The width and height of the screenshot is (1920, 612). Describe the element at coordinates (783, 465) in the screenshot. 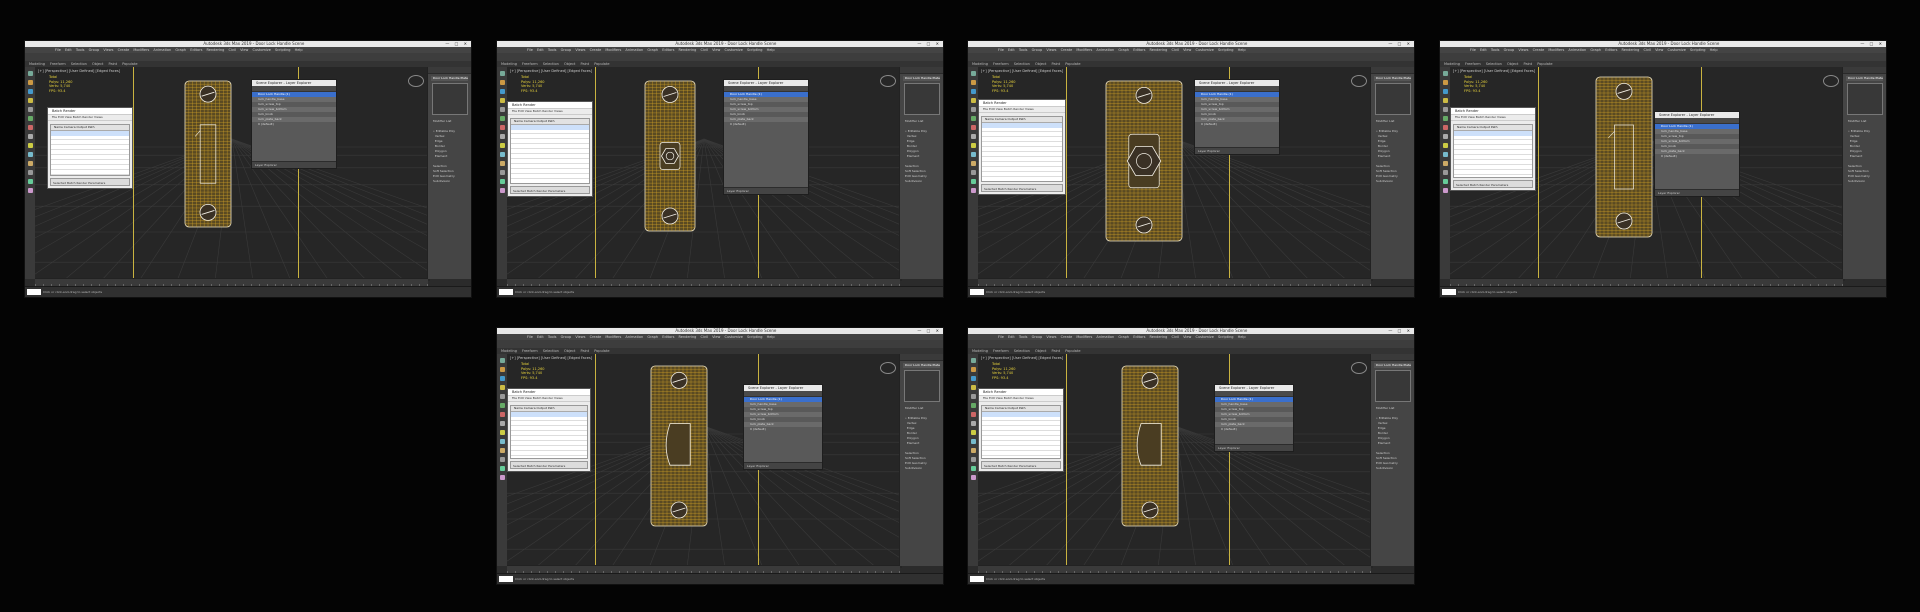

I see `scene-explorer-footer: Layer Explorer` at that location.